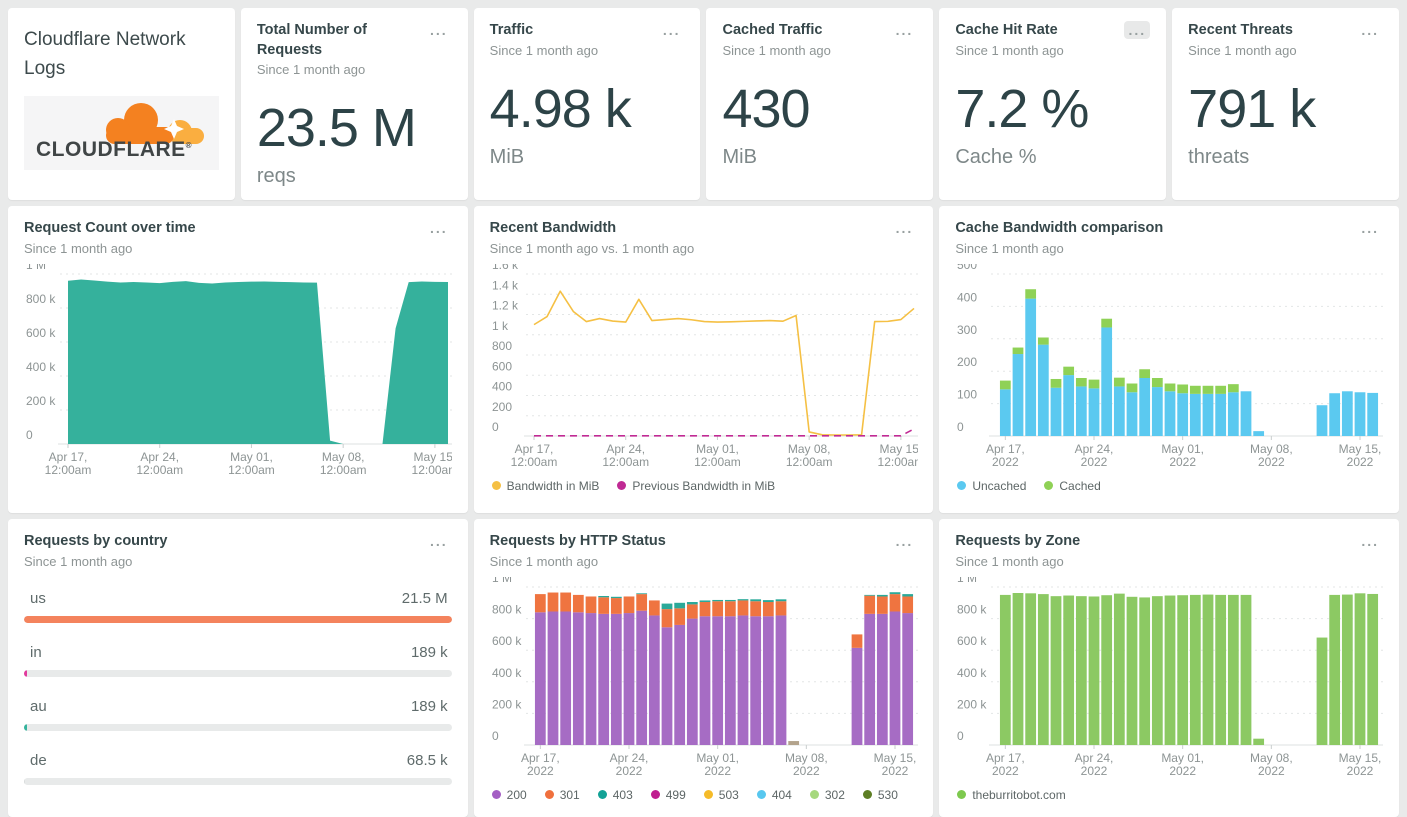 This screenshot has height=817, width=1407. What do you see at coordinates (967, 394) in the screenshot?
I see `svg-text: 100` at bounding box center [967, 394].